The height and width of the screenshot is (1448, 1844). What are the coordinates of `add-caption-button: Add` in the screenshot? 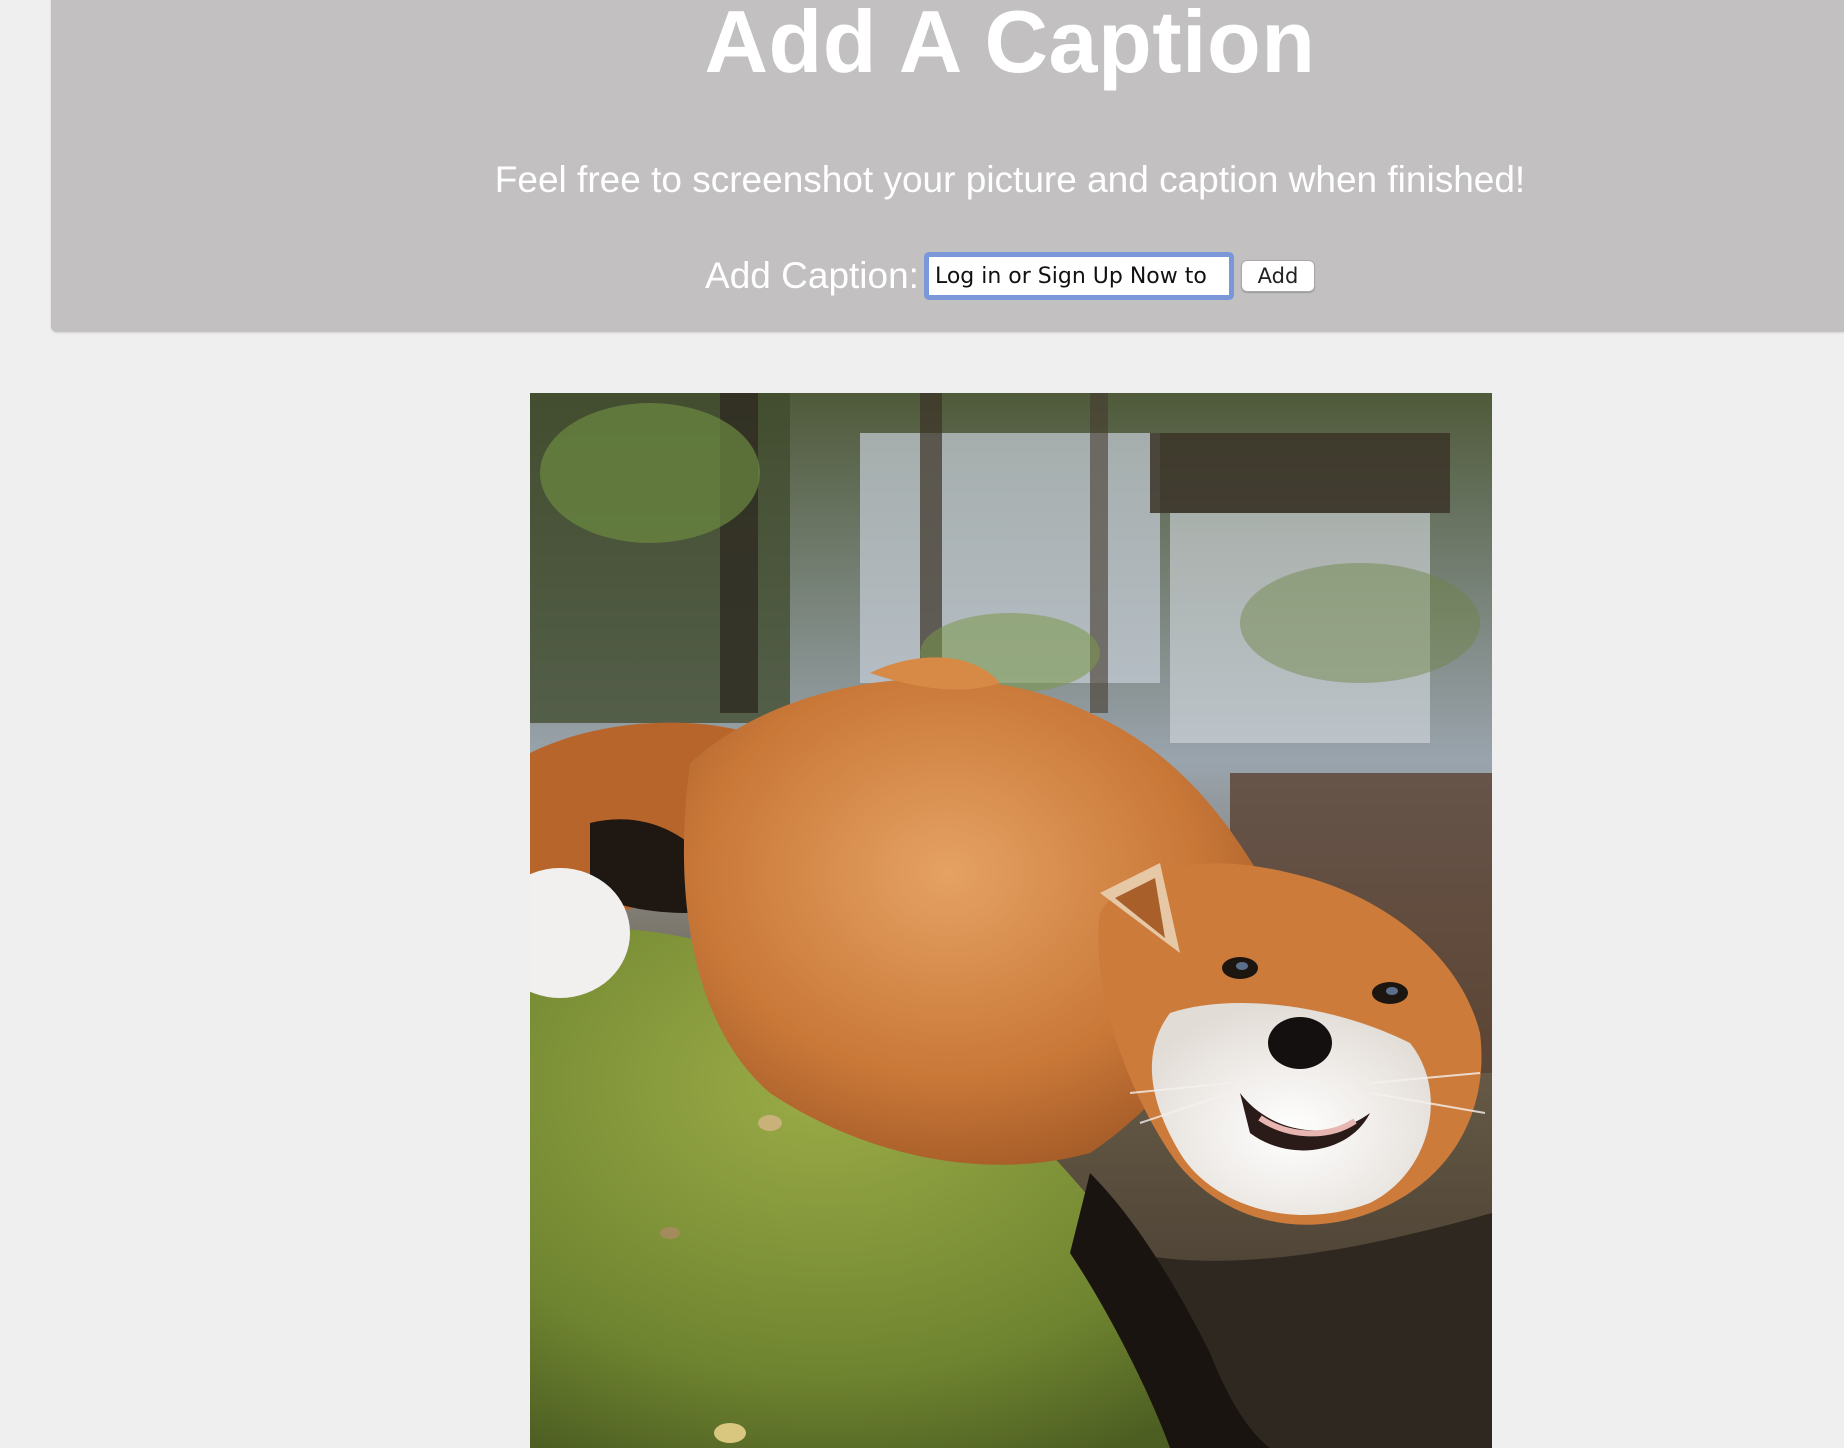 It's located at (1277, 276).